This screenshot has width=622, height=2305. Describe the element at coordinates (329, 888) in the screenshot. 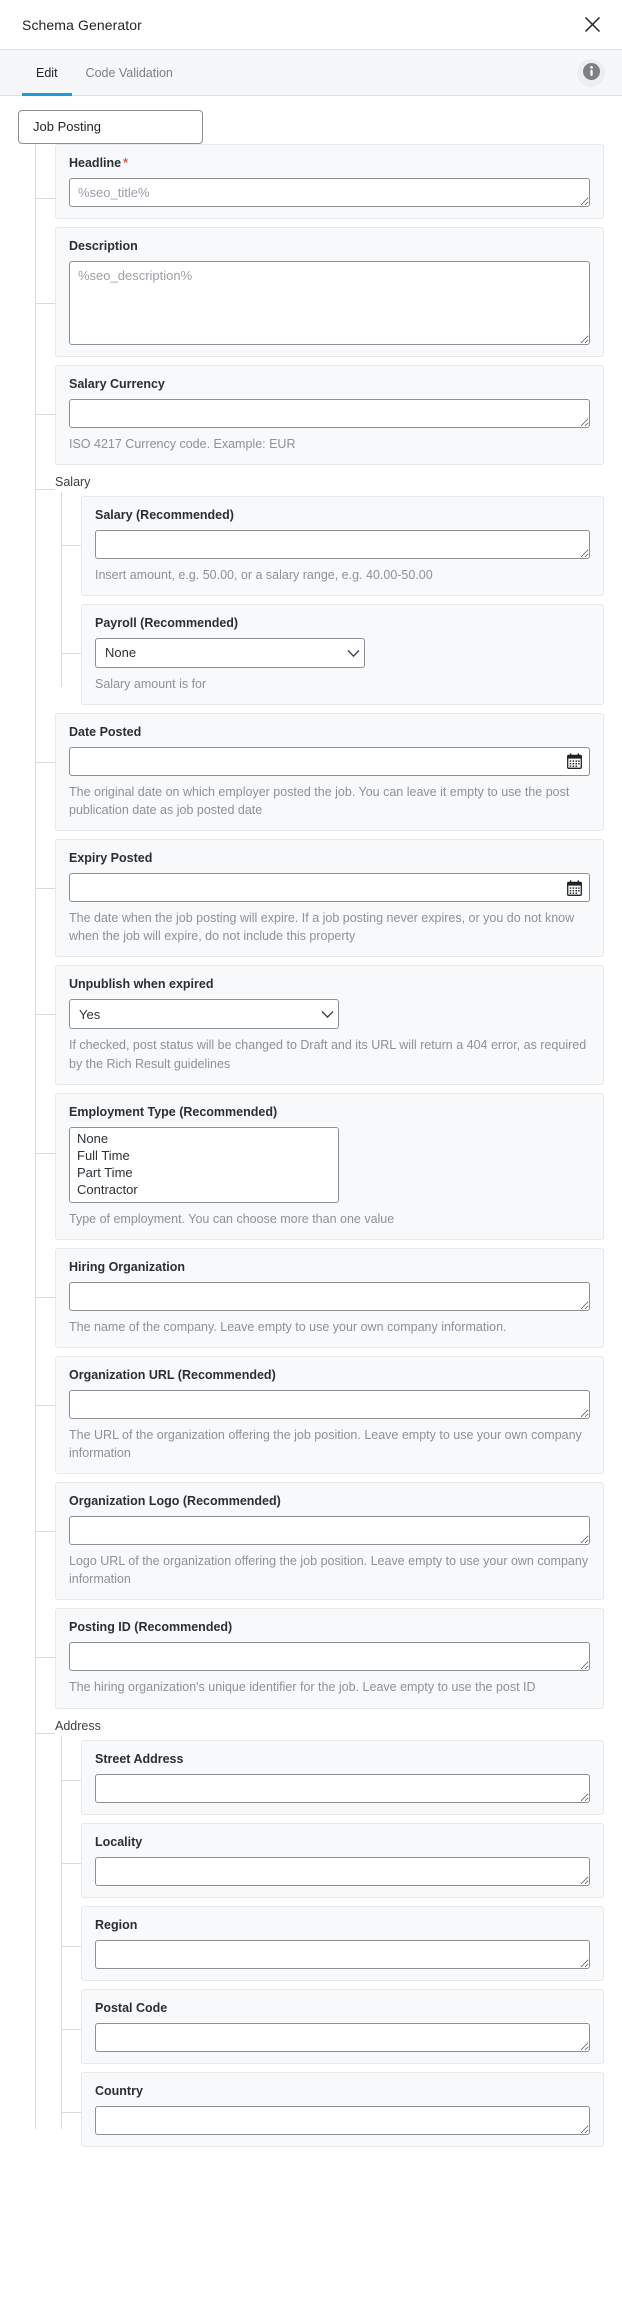

I see `expiry-posted-input` at that location.